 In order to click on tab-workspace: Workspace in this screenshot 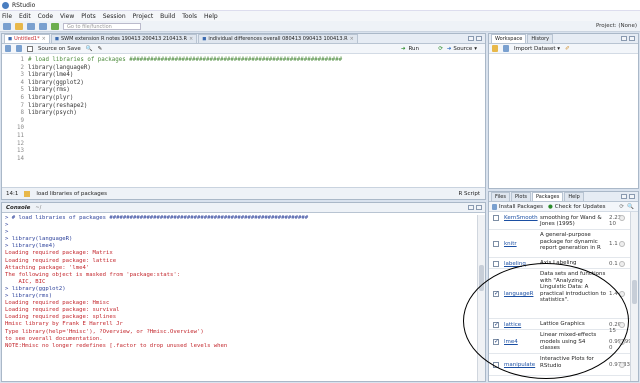, I will do `click(509, 38)`.